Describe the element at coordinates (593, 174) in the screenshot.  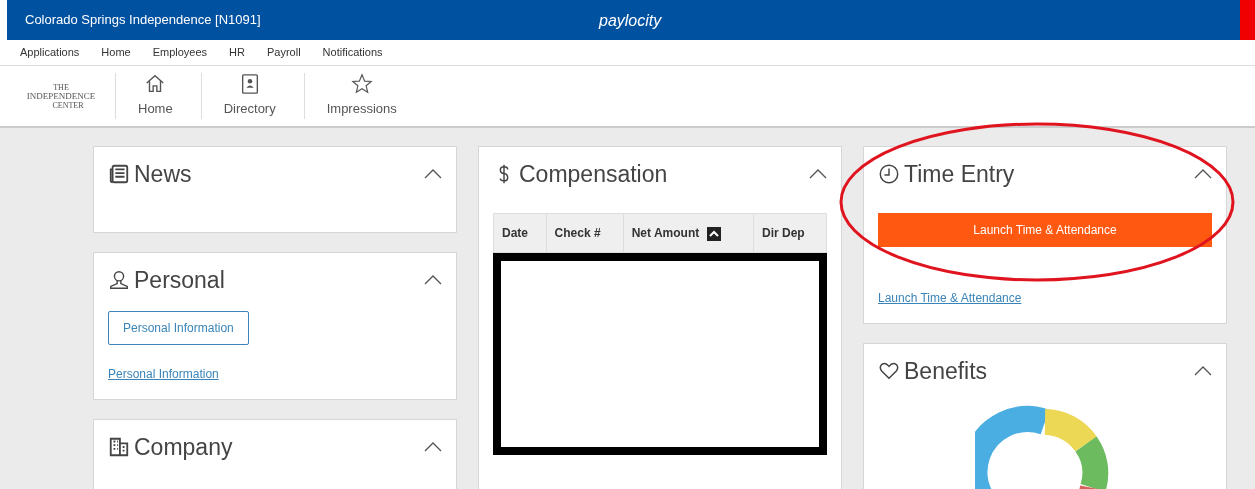
I see `card-title: Compensation` at that location.